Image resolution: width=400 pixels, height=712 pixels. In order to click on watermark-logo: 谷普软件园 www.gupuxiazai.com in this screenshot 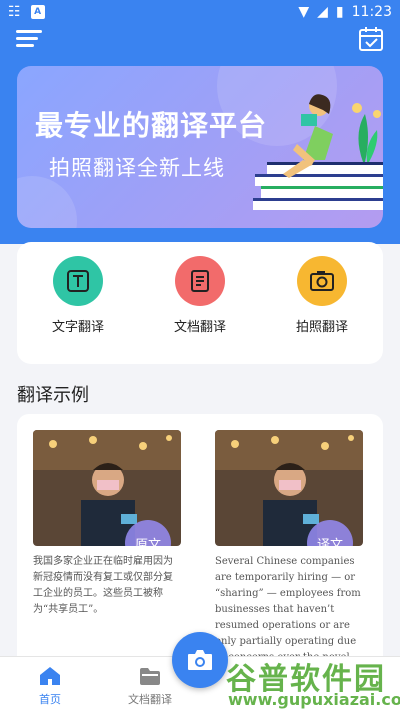, I will do `click(309, 683)`.